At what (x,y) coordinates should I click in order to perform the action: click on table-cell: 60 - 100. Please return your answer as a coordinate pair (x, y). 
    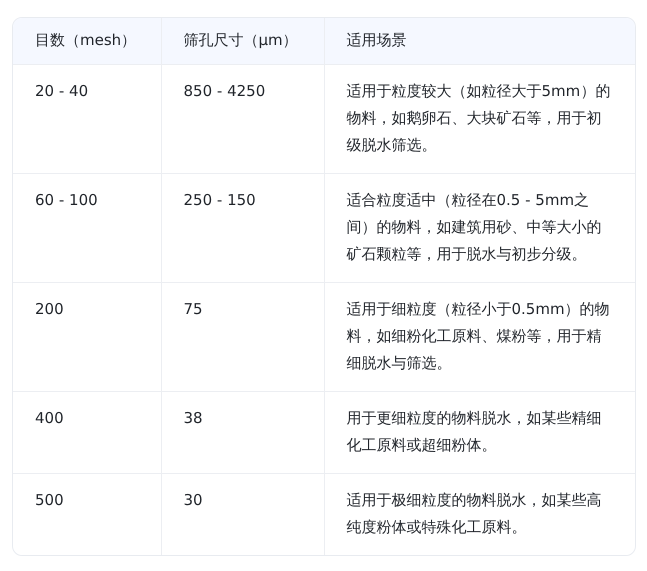
    Looking at the image, I should click on (87, 228).